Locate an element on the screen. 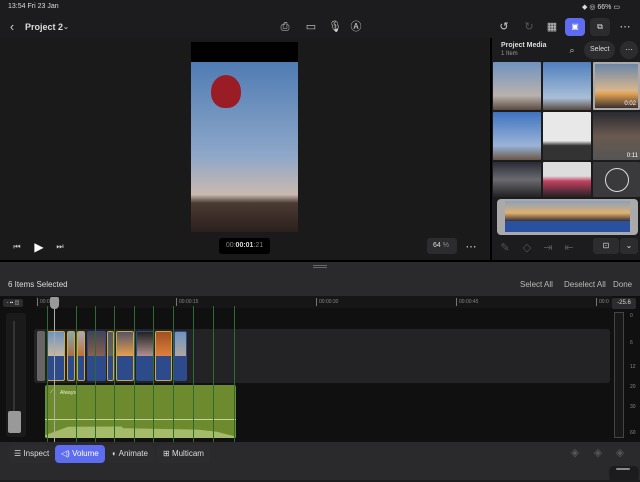 The height and width of the screenshot is (482, 640). meter-label: 0 is located at coordinates (631, 316).